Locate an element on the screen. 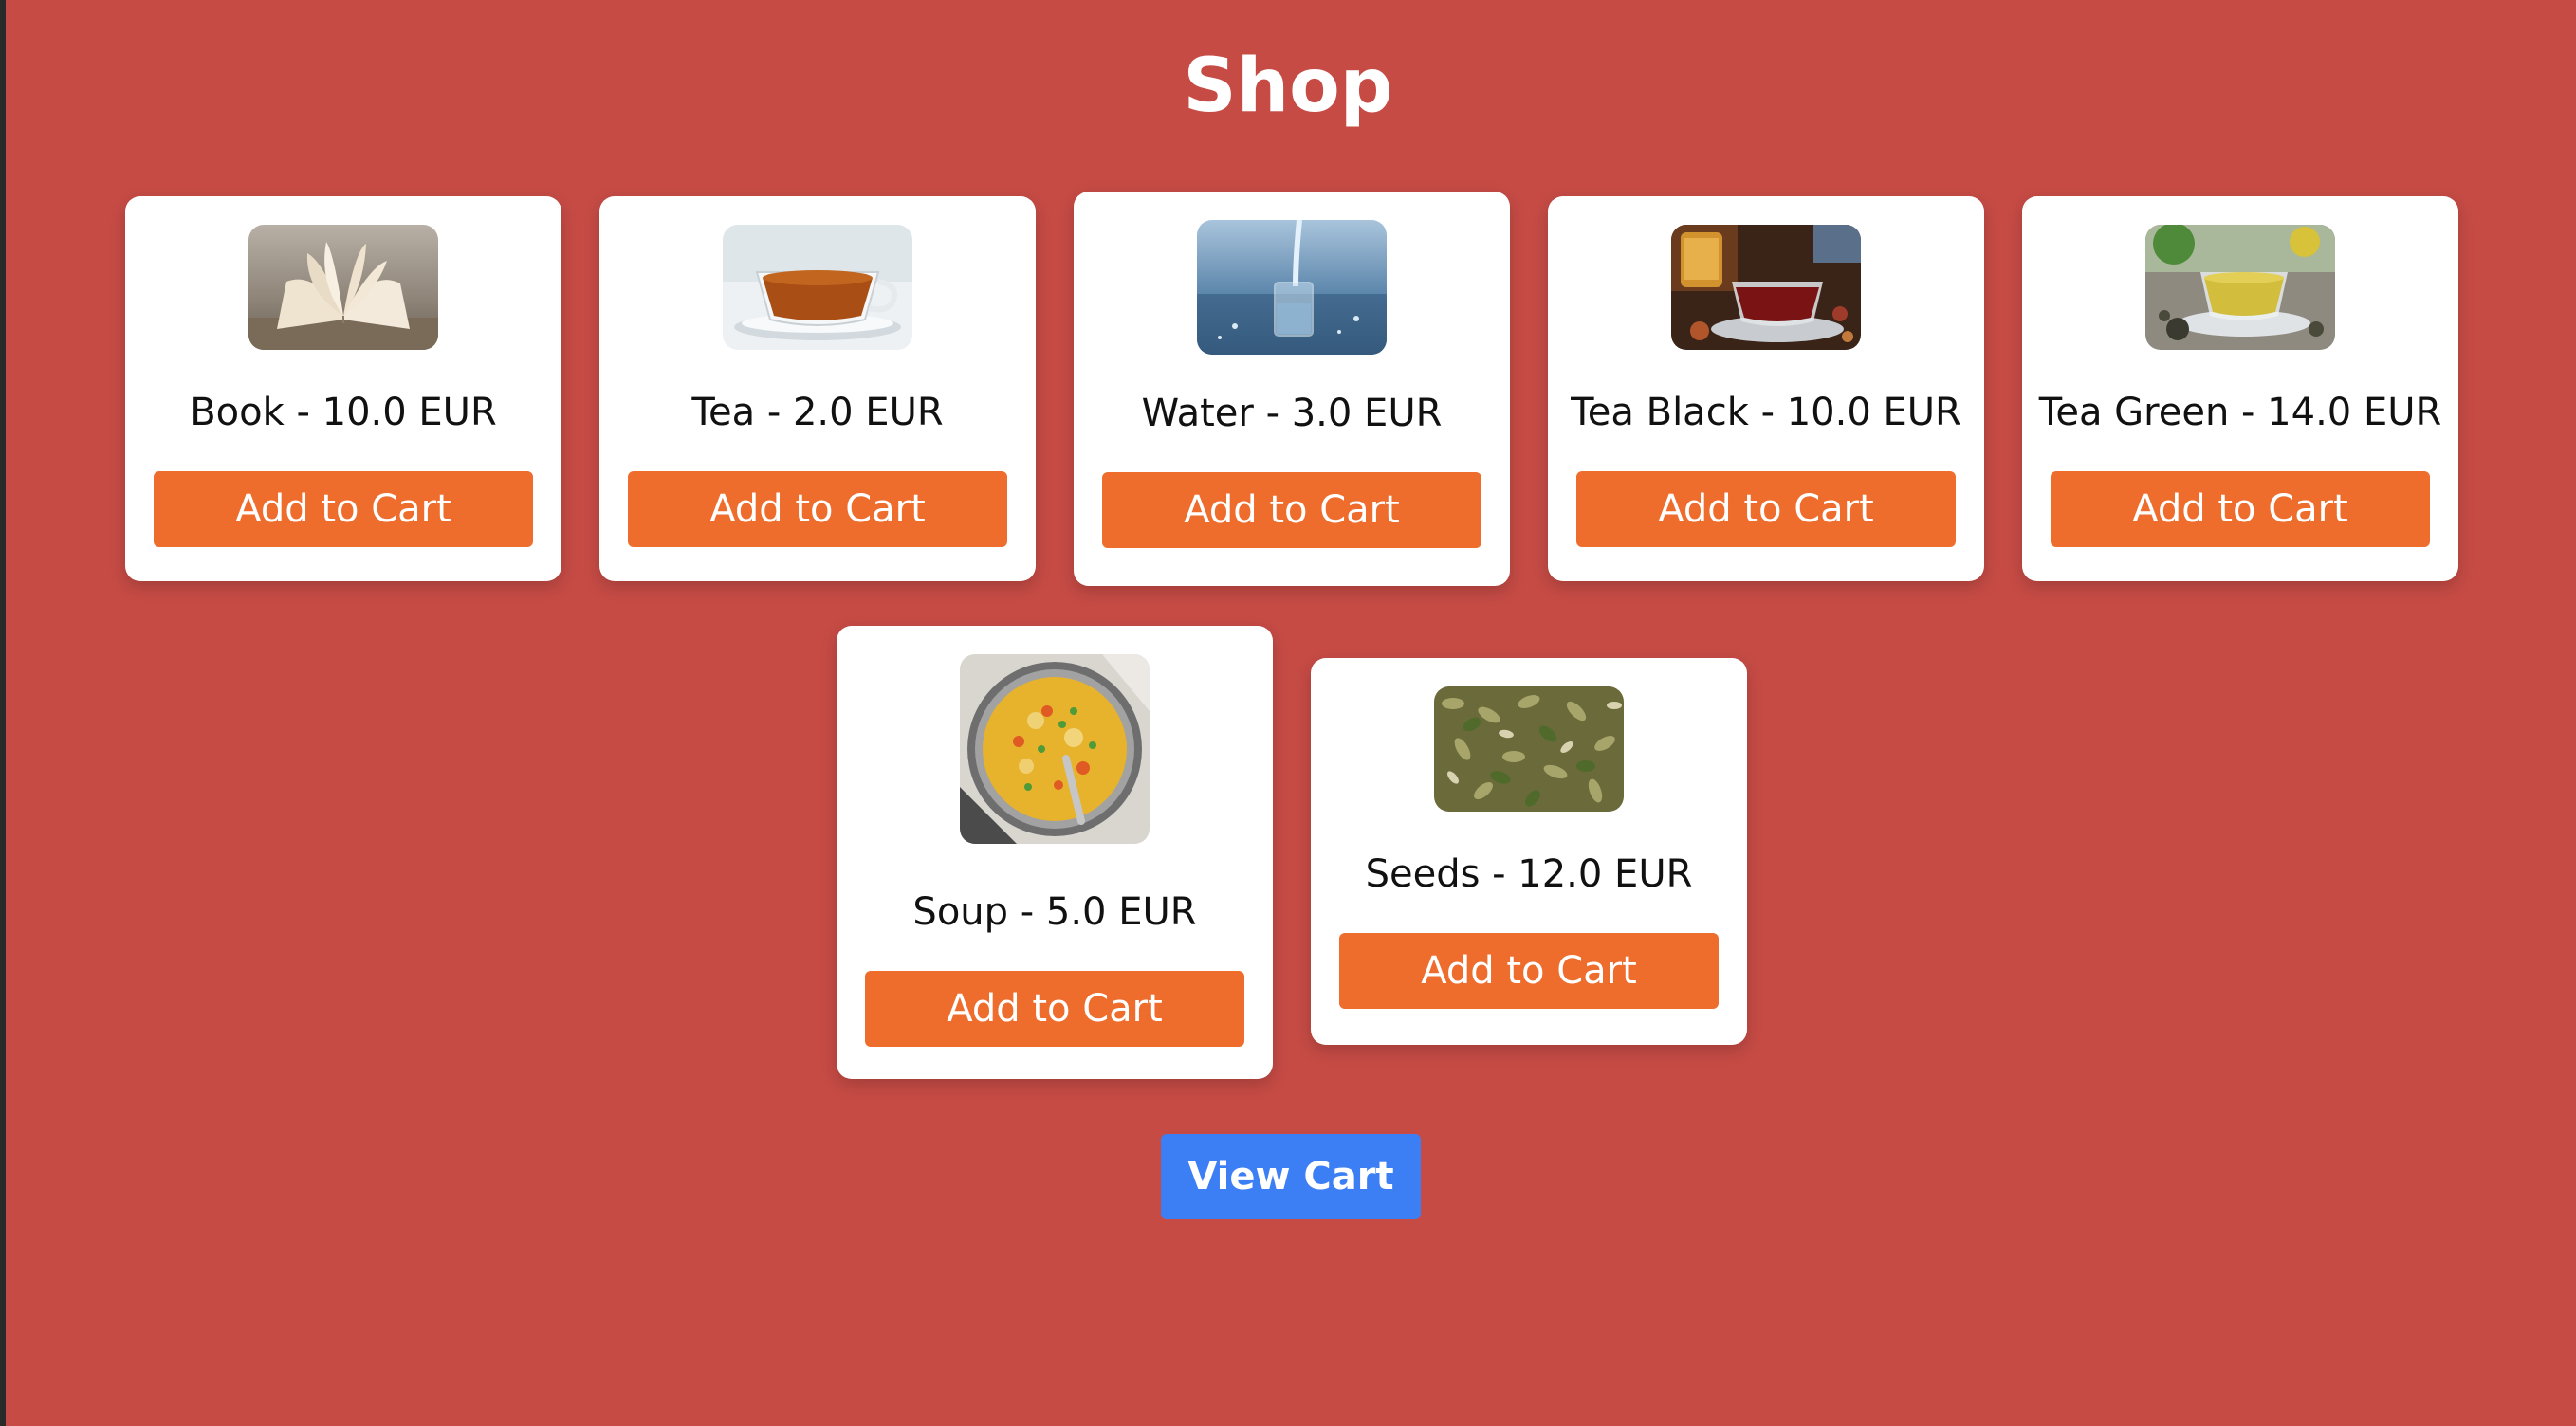 This screenshot has width=2576, height=1426. view-cart-button: View Cart is located at coordinates (1291, 1176).